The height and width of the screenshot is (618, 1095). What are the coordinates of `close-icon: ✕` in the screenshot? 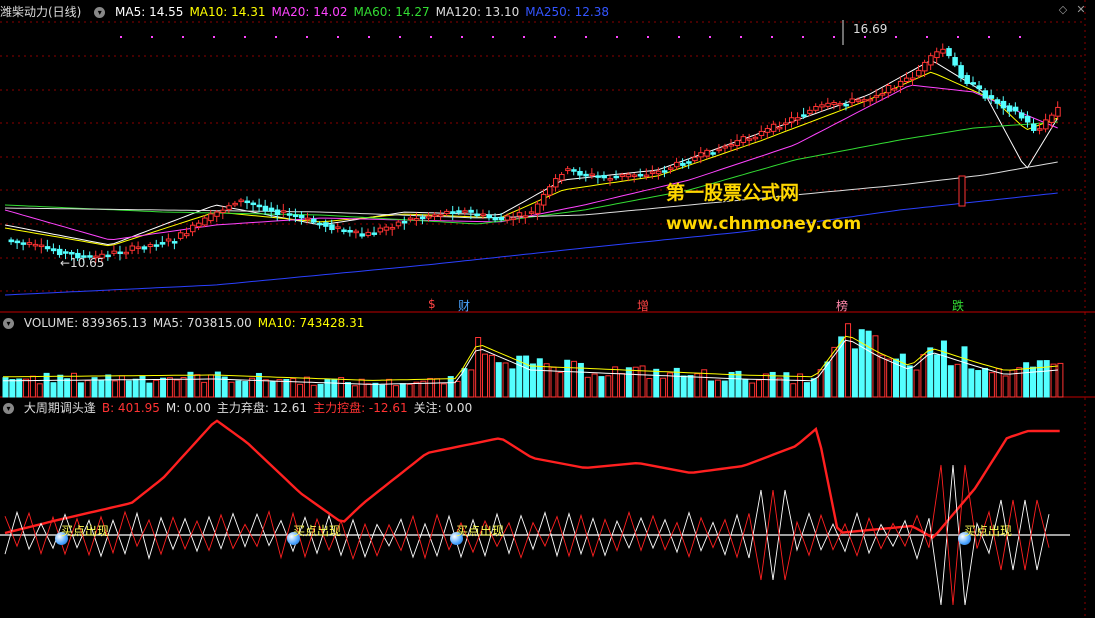 It's located at (1081, 10).